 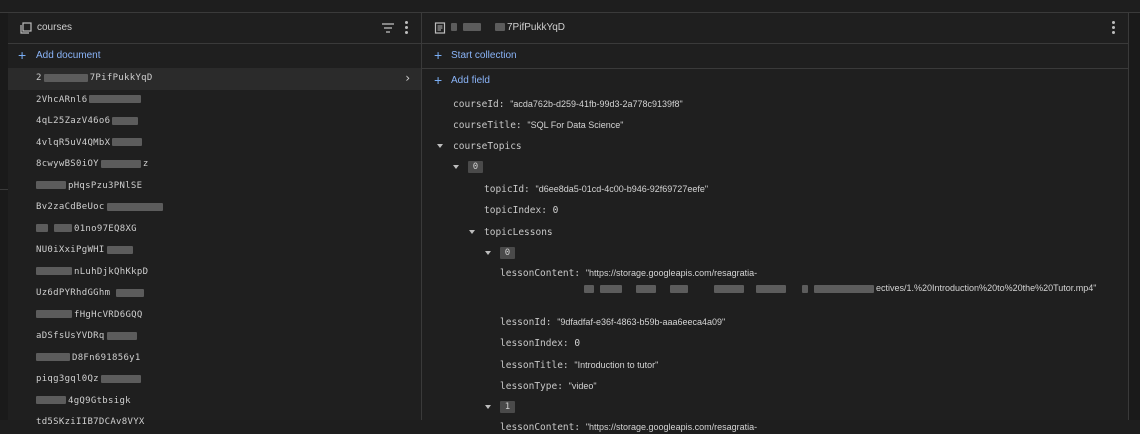 What do you see at coordinates (67, 164) in the screenshot?
I see `doc-id: 8cwywBS0iOY` at bounding box center [67, 164].